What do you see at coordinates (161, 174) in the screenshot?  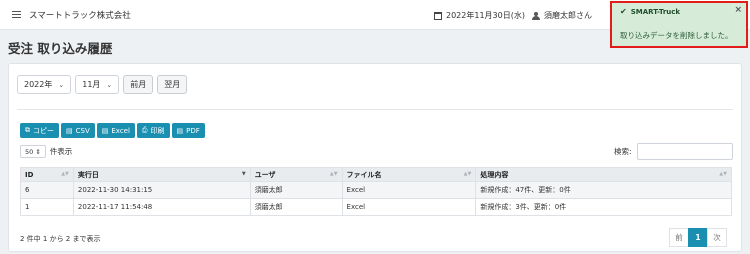 I see `col-date: 実行日 ▼` at bounding box center [161, 174].